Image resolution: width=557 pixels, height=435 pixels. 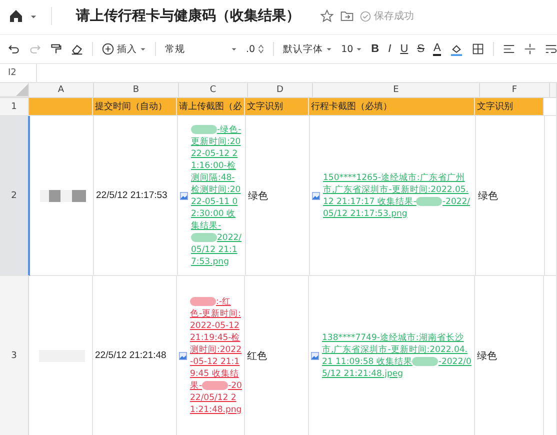 What do you see at coordinates (394, 16) in the screenshot?
I see `save-status-text: 保存成功` at bounding box center [394, 16].